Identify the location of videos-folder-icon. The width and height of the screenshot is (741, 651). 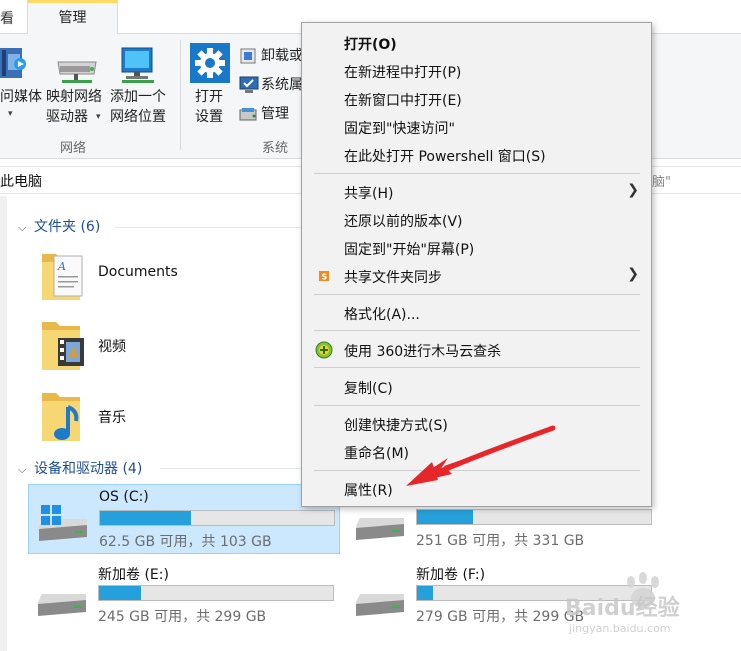
(64, 347).